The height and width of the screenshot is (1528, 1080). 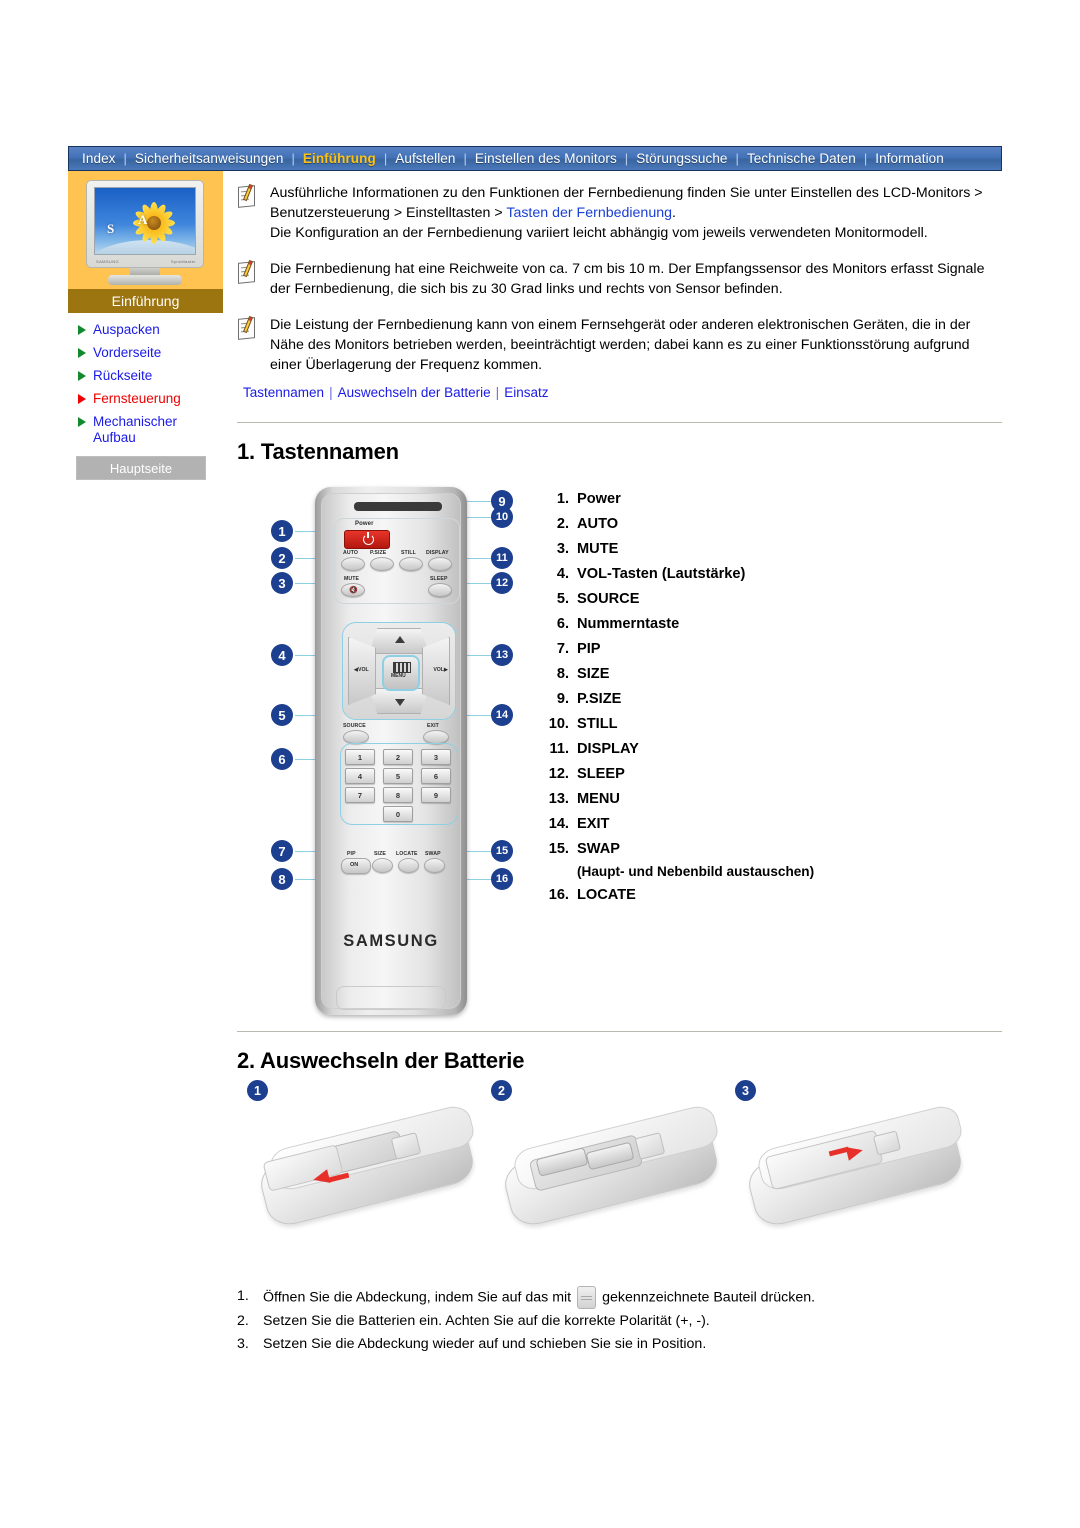 I want to click on sidebar-item-mechanischer-aufbau: Mechanischer Aufbau, so click(x=149, y=430).